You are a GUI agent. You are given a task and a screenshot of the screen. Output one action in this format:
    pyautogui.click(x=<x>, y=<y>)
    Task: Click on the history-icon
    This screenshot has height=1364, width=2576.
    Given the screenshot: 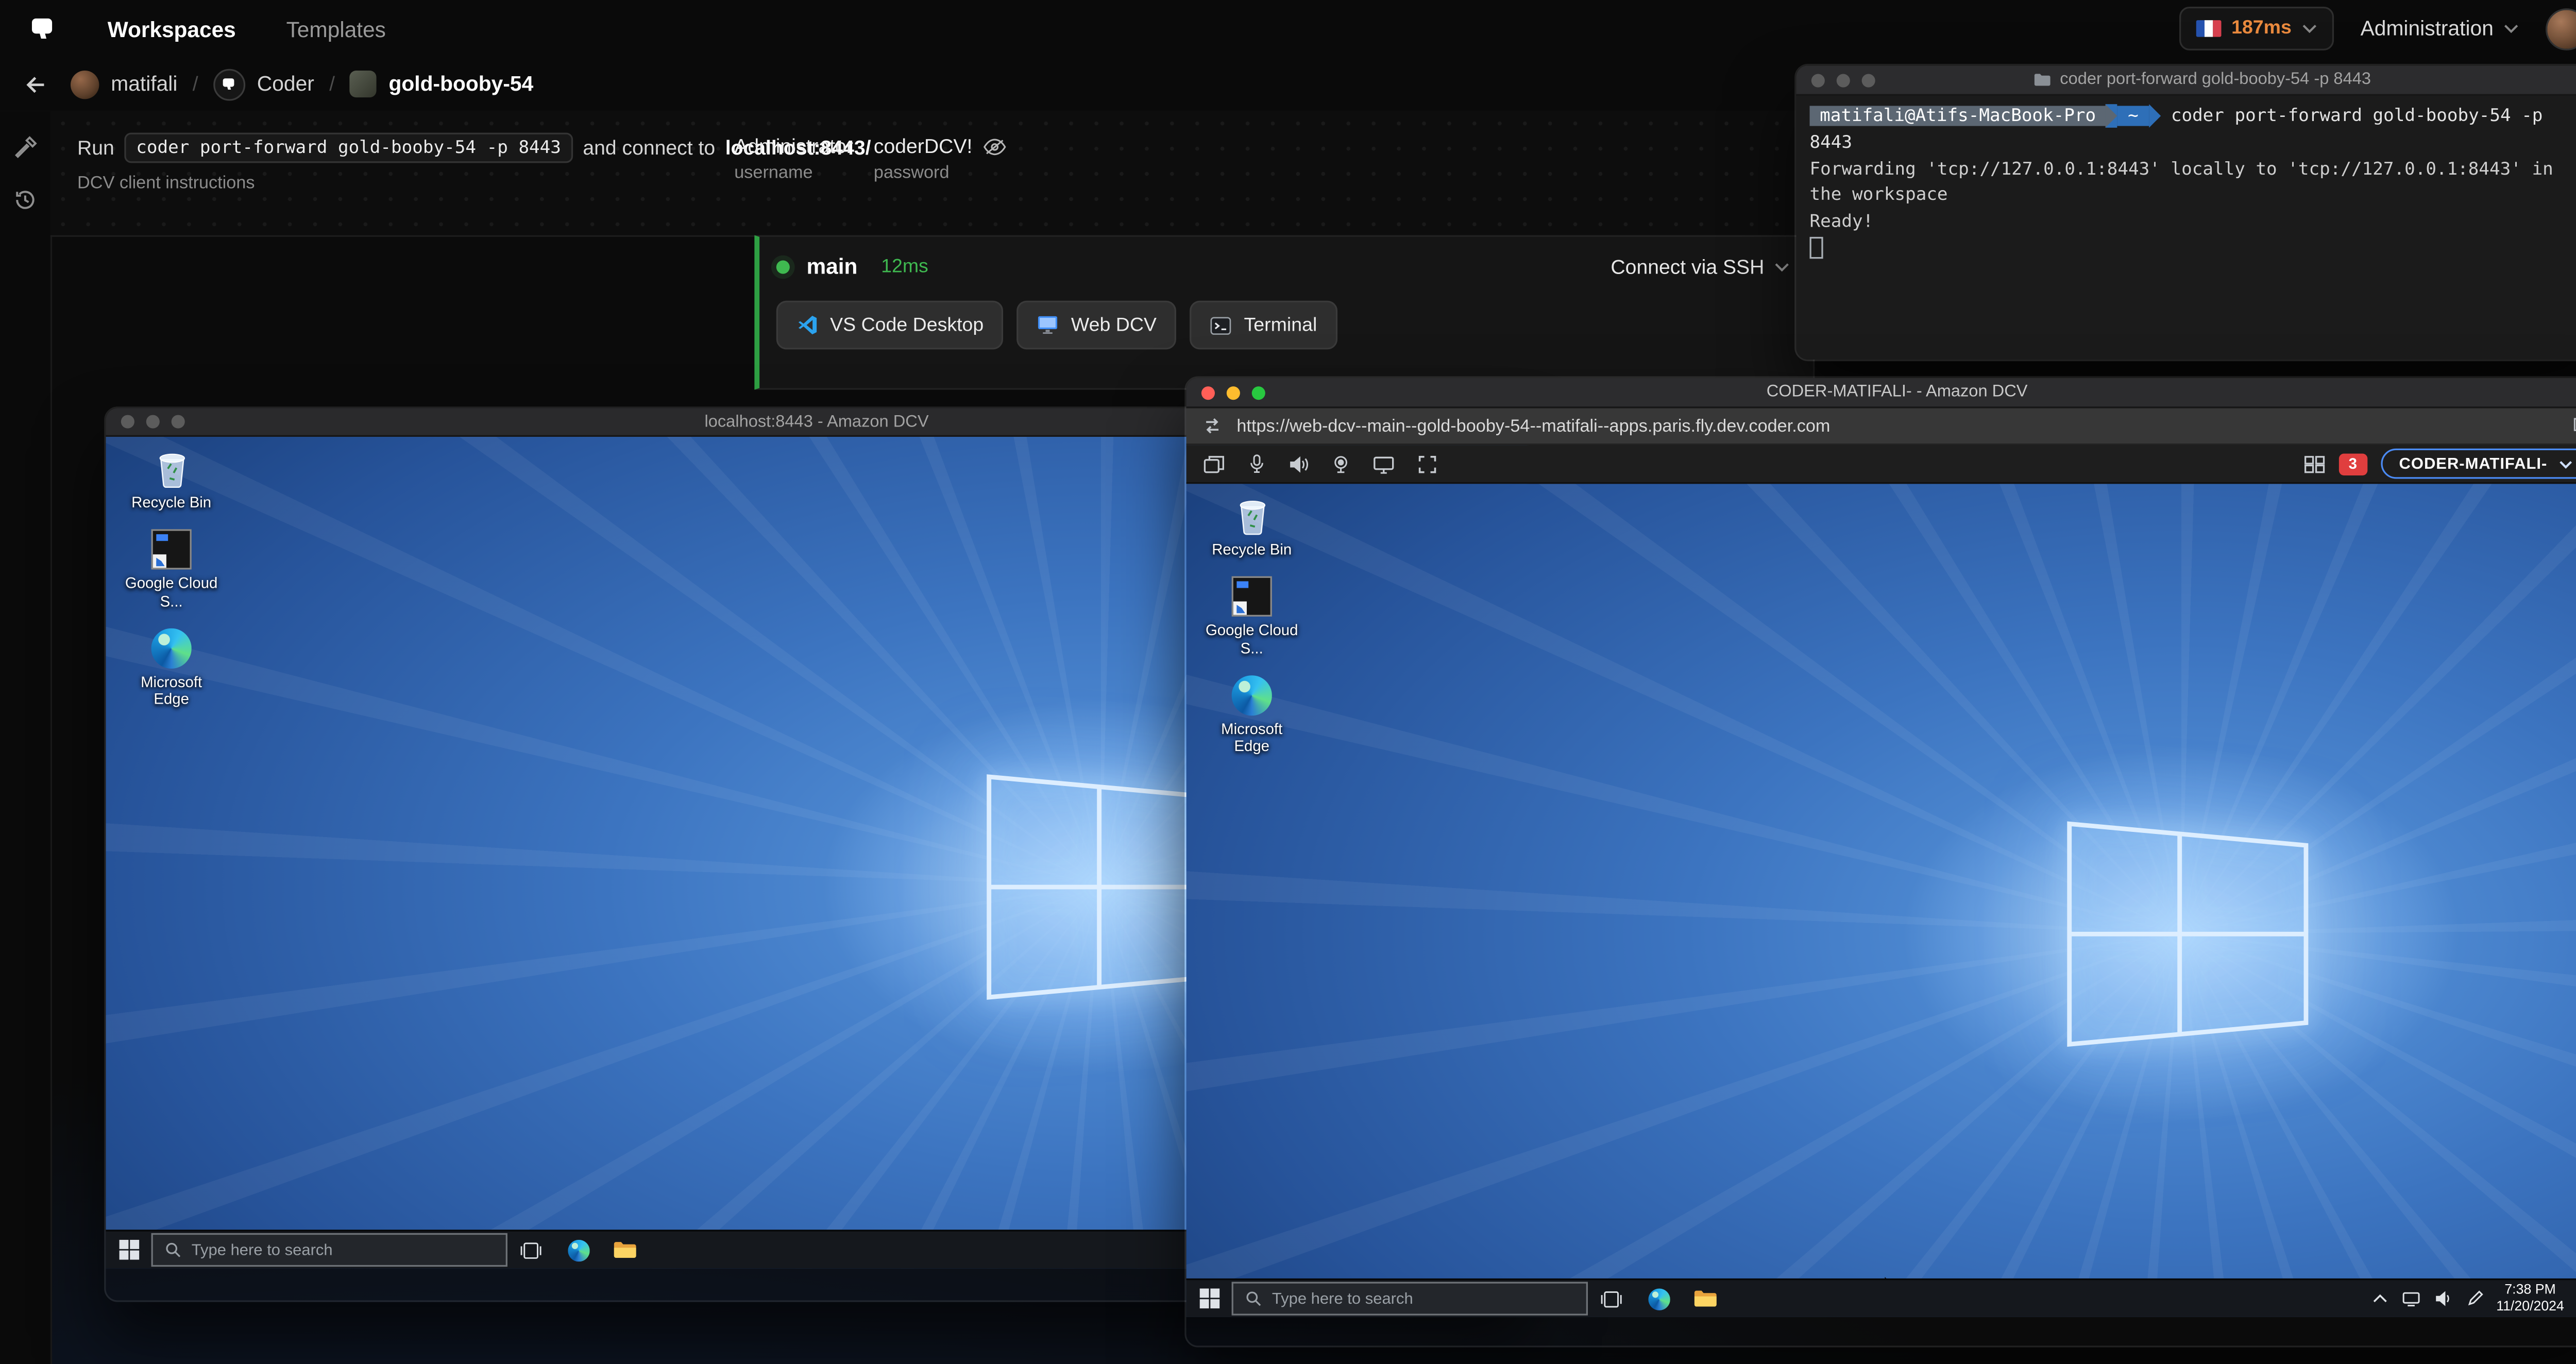 What is the action you would take?
    pyautogui.click(x=25, y=200)
    